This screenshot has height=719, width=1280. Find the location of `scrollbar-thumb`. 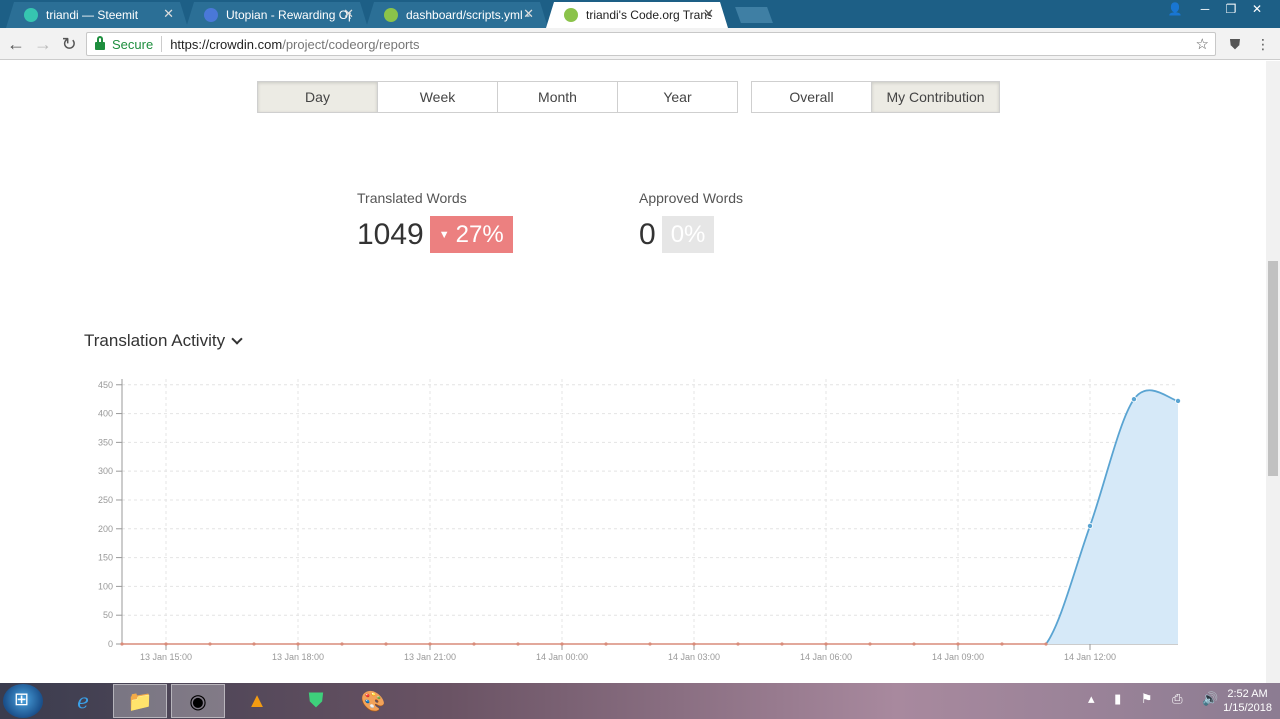

scrollbar-thumb is located at coordinates (1273, 368).